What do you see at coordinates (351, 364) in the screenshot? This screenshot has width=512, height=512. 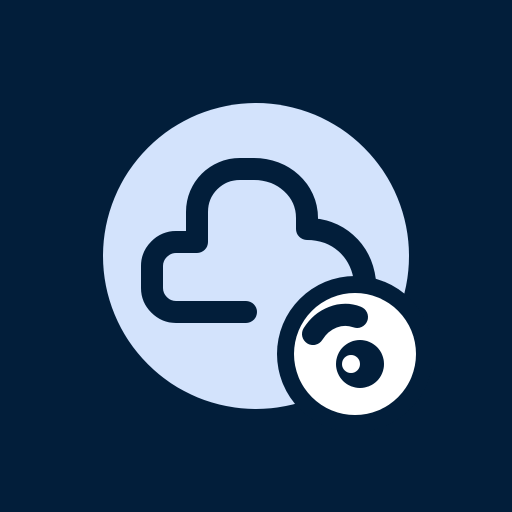 I see `eye-highlight` at bounding box center [351, 364].